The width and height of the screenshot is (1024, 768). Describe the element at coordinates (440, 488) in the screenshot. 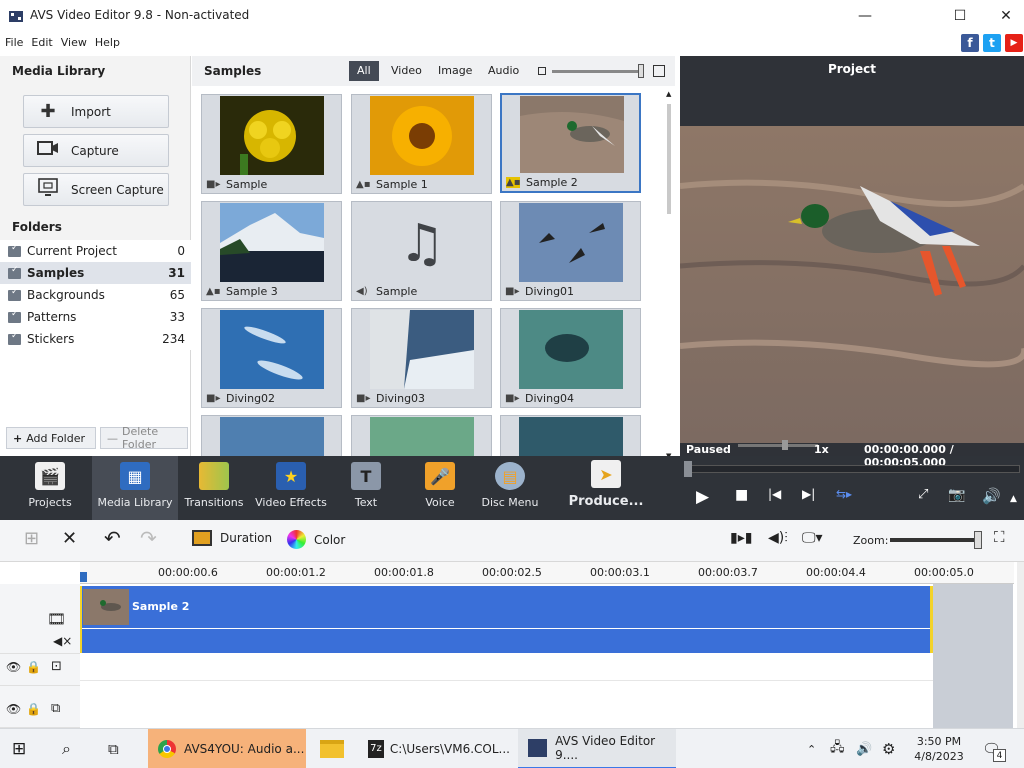

I see `mode-voice: 🎤 Voice` at that location.